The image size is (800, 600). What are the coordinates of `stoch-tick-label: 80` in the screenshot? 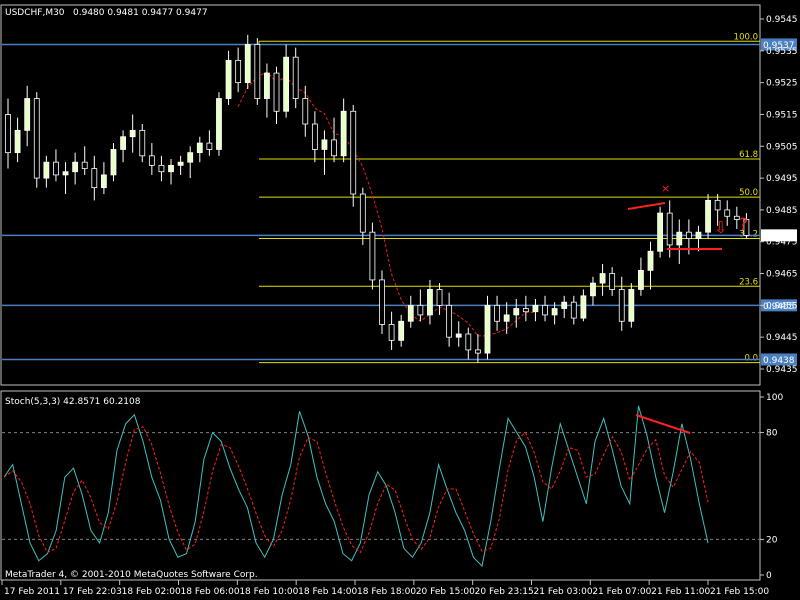 It's located at (772, 434).